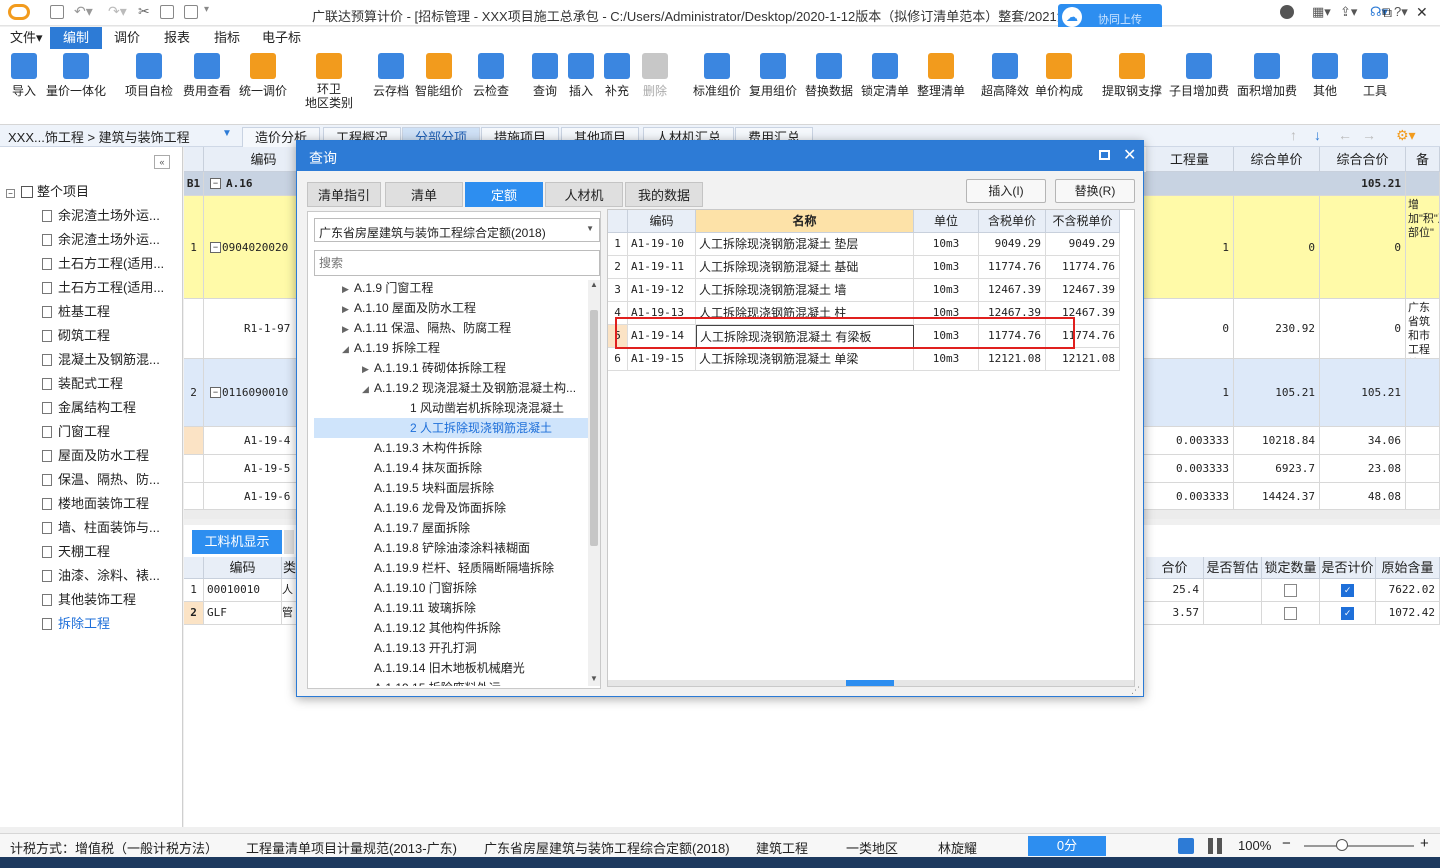  Describe the element at coordinates (1287, 12) in the screenshot. I see `user-avatar-icon` at that location.